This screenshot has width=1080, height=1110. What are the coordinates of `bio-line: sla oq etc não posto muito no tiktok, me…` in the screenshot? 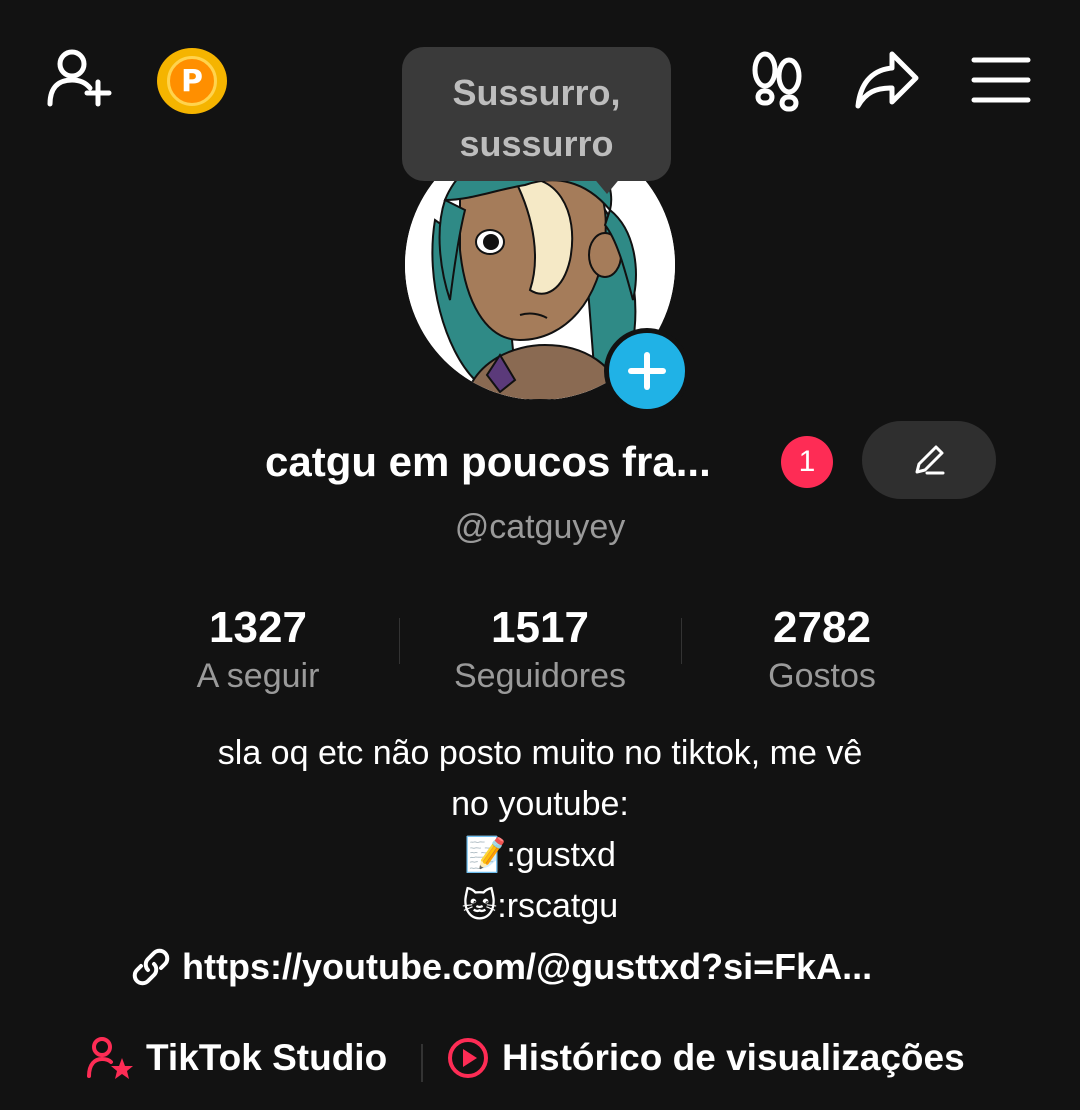 It's located at (540, 753).